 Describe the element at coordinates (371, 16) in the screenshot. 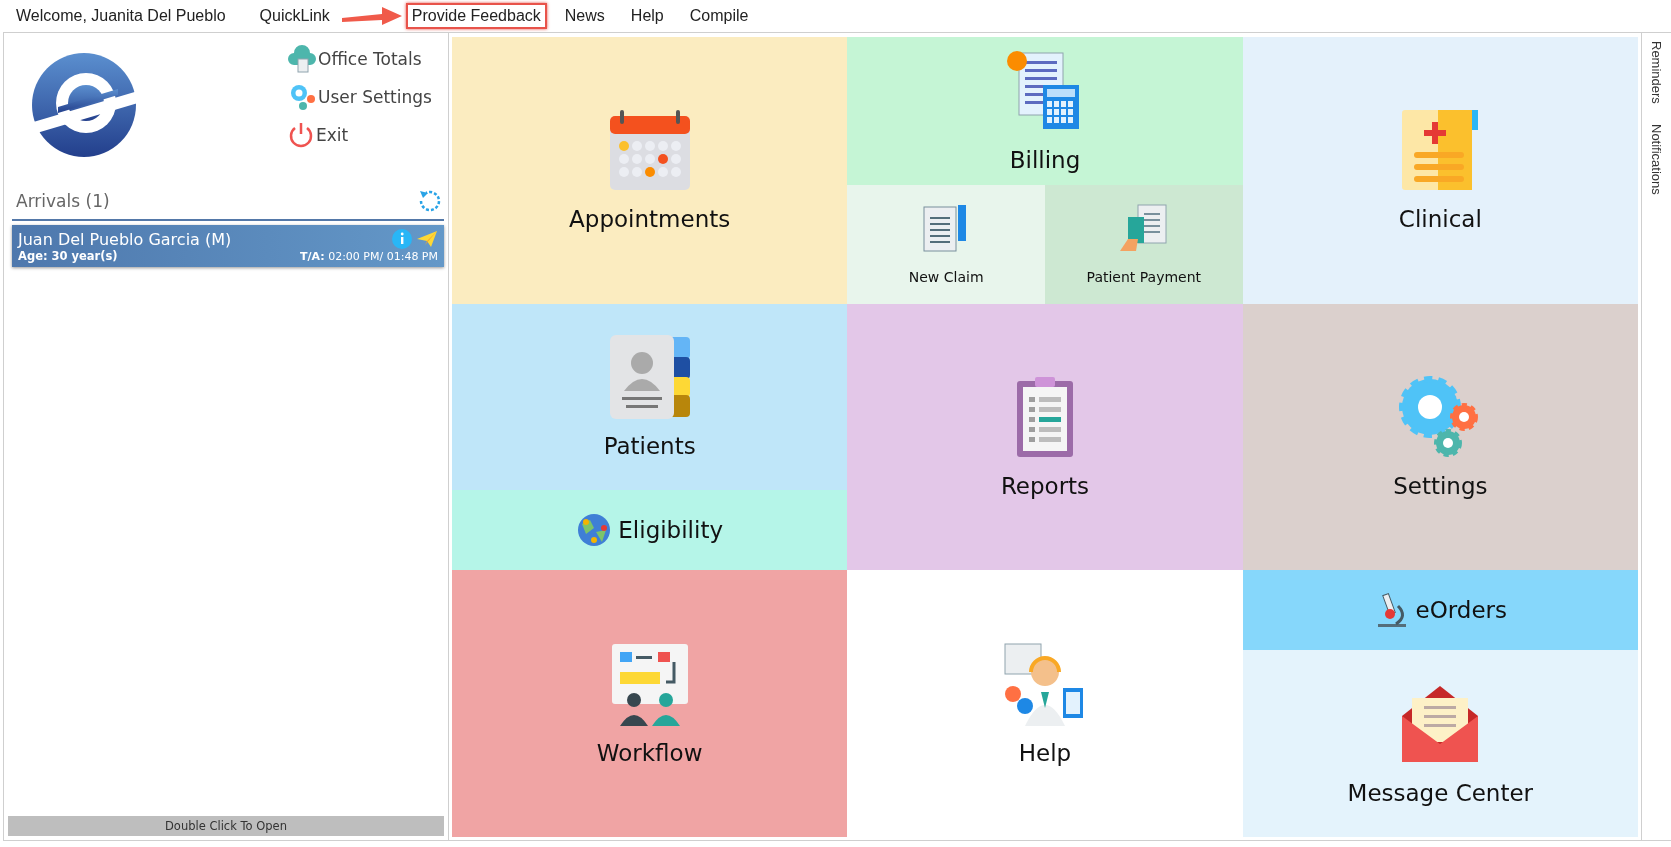

I see `annotation-arrow` at that location.